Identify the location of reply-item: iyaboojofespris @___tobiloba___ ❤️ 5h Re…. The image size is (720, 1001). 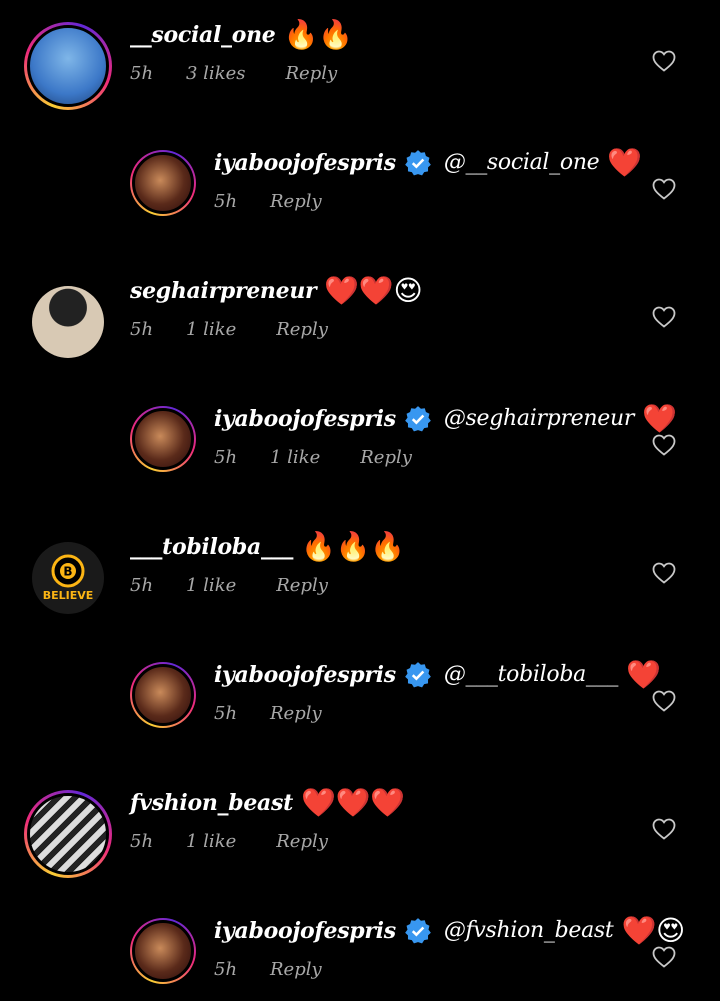
(360, 704).